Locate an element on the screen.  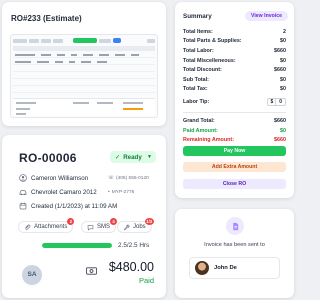
hours-bar-fill is located at coordinates (77, 245).